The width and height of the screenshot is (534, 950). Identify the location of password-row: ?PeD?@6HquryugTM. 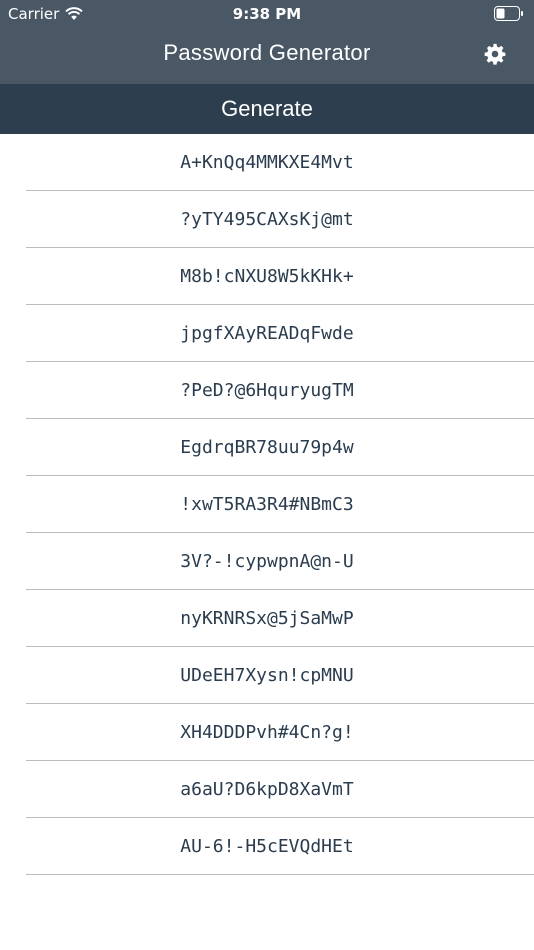
(267, 390).